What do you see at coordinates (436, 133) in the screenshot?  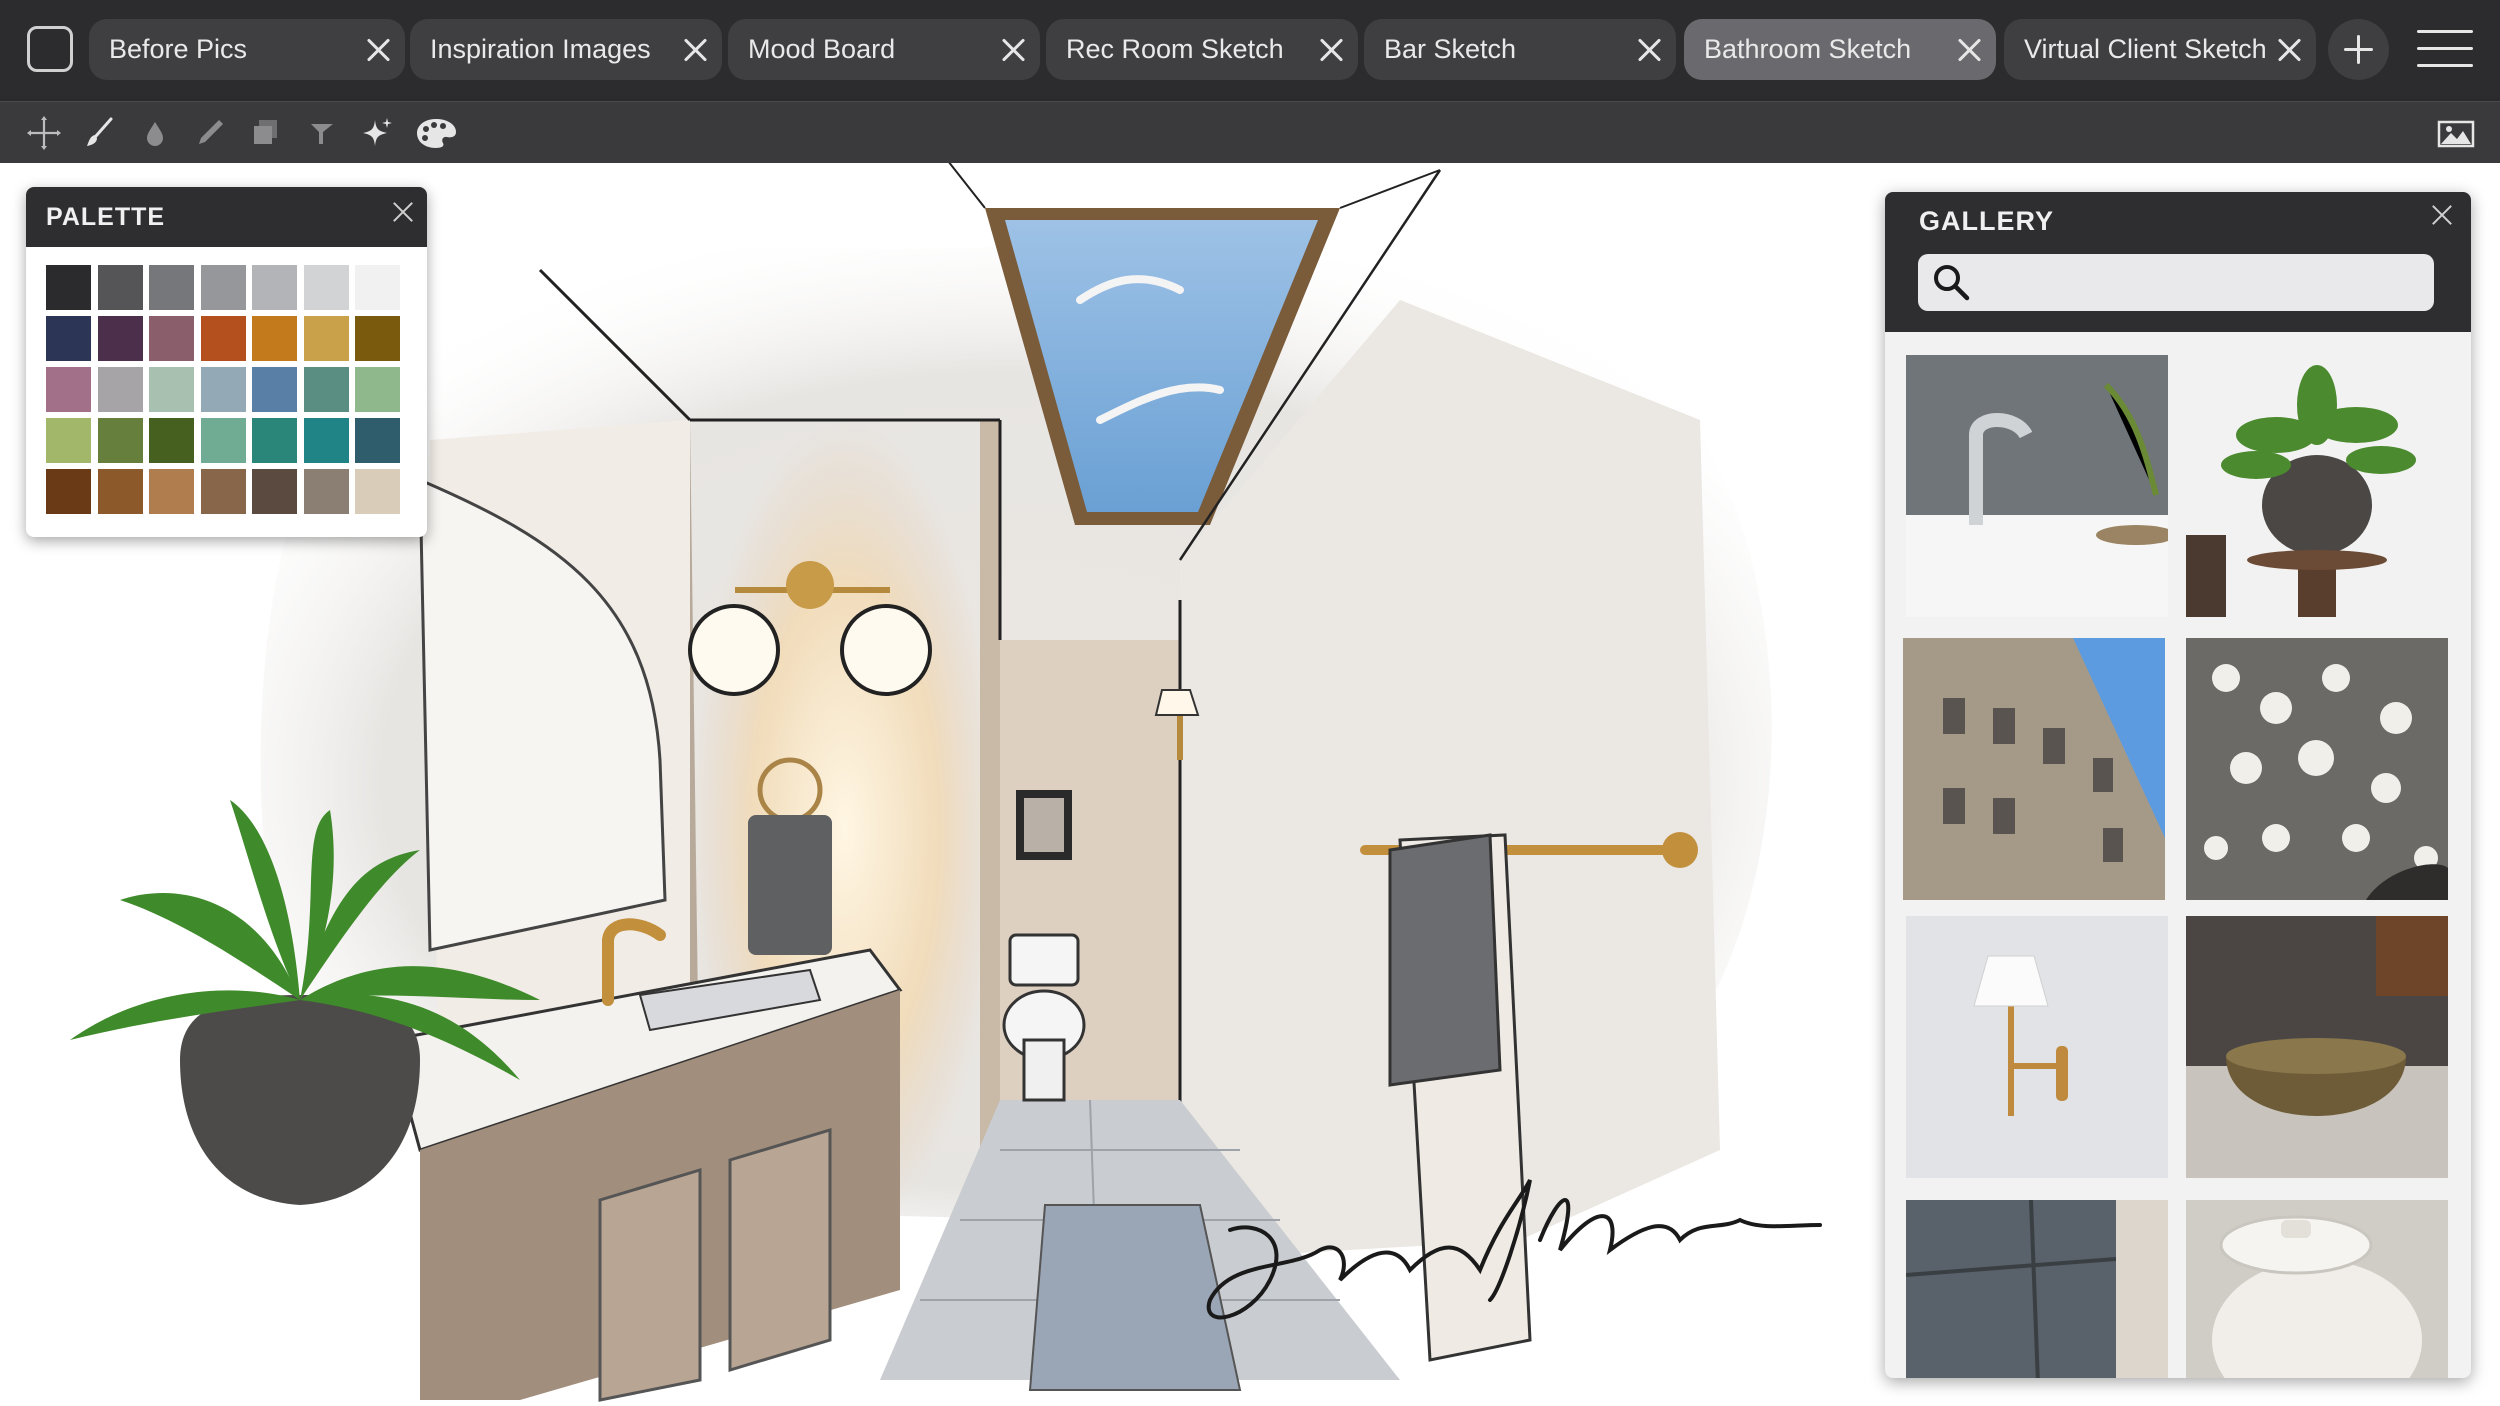 I see `palette-icon` at bounding box center [436, 133].